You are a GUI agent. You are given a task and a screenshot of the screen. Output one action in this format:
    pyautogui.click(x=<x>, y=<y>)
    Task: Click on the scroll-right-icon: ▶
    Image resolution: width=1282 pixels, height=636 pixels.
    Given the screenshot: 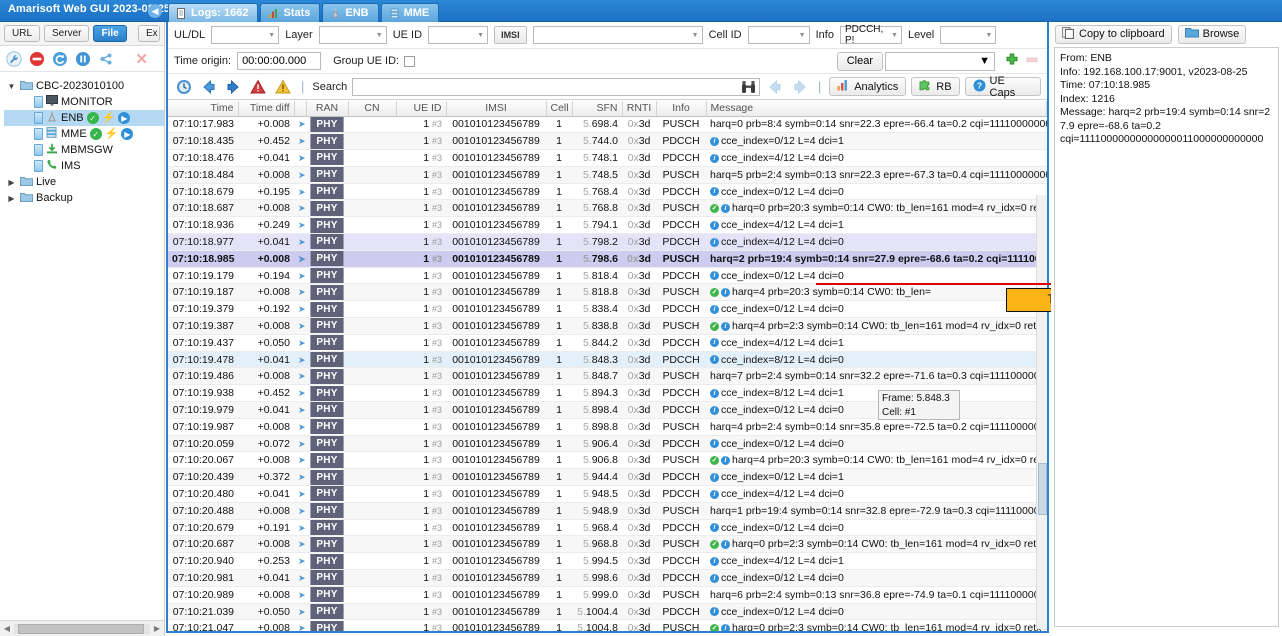 What is the action you would take?
    pyautogui.click(x=157, y=628)
    